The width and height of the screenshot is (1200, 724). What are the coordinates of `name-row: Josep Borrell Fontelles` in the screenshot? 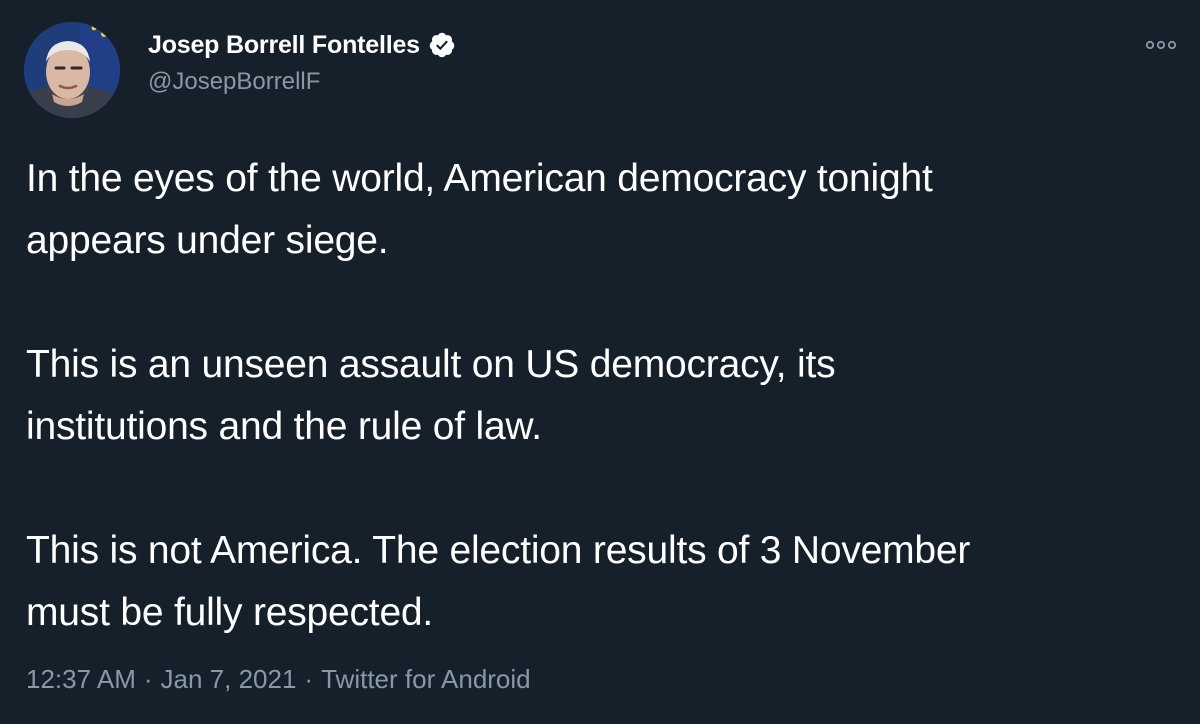 It's located at (302, 45).